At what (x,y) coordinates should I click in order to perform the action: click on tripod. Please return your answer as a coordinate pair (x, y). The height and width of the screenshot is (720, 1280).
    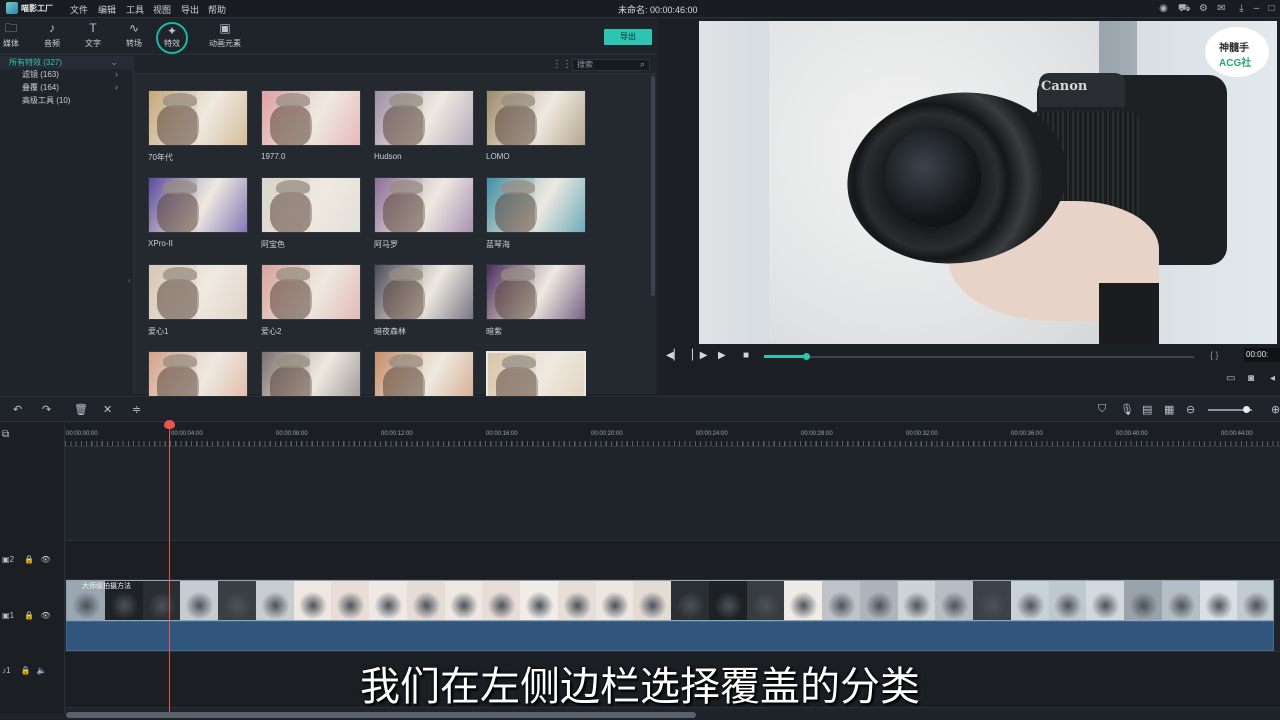
    Looking at the image, I should click on (1129, 313).